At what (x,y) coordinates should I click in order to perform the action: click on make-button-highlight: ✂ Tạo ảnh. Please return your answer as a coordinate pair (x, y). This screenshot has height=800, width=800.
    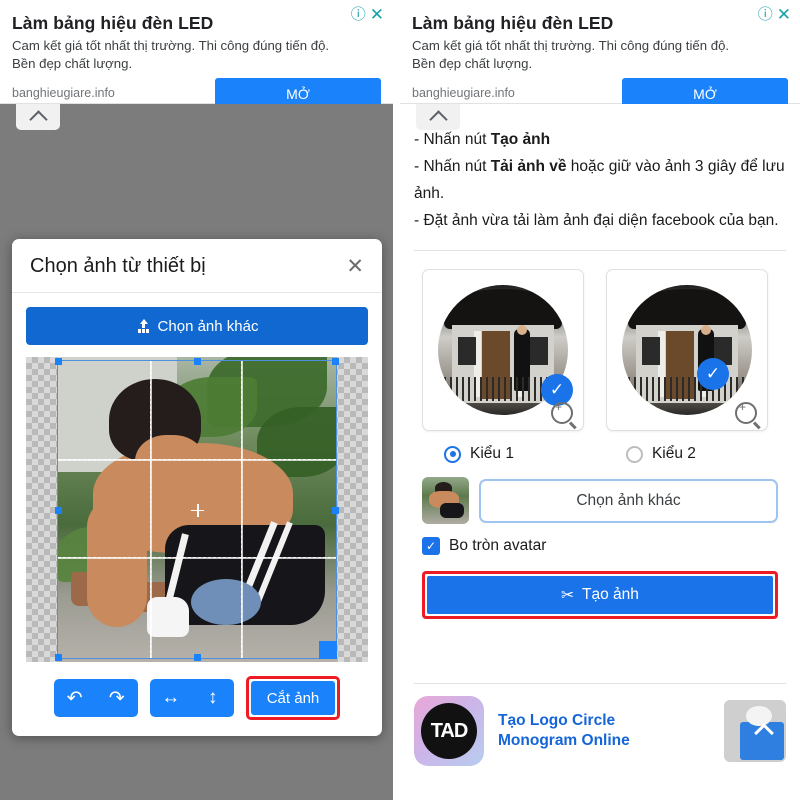
    Looking at the image, I should click on (600, 595).